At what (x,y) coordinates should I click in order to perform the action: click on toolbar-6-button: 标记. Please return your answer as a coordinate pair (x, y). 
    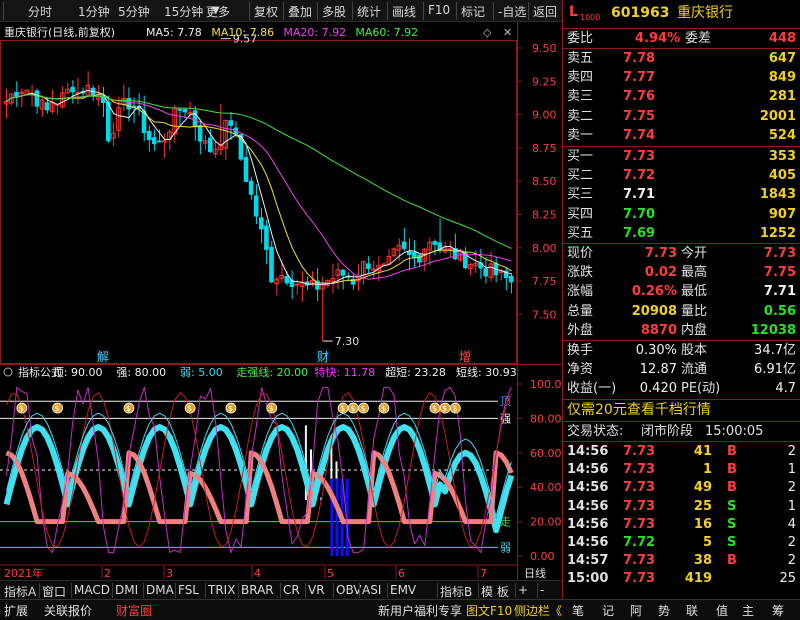
    Looking at the image, I should click on (473, 11).